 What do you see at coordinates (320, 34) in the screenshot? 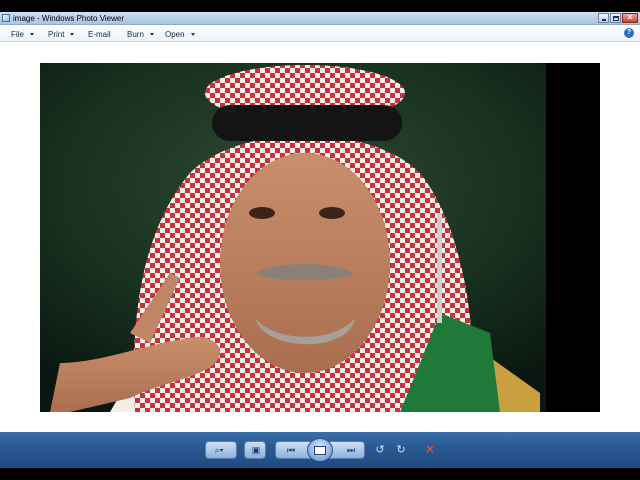
I see `menu-bar: File Print E-mail Burn Open ?` at bounding box center [320, 34].